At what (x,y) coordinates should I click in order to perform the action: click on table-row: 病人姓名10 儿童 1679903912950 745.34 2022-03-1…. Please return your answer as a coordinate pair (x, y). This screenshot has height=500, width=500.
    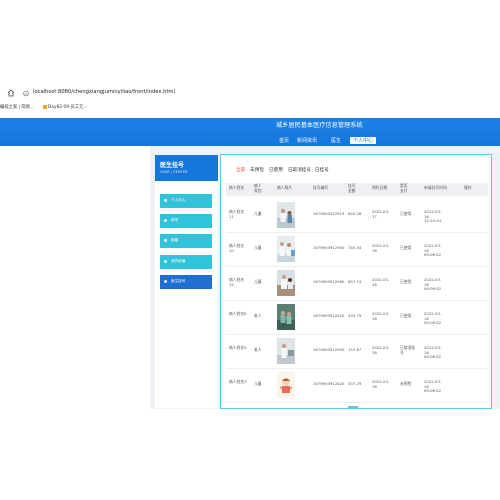
    Looking at the image, I should click on (357, 249).